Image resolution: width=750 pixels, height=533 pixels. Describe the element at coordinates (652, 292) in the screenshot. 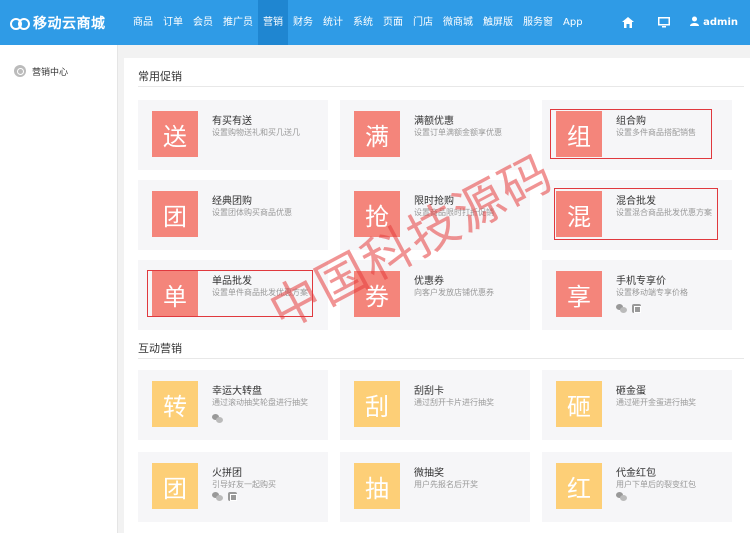

I see `card-desc: 设置移动端专享价格` at that location.